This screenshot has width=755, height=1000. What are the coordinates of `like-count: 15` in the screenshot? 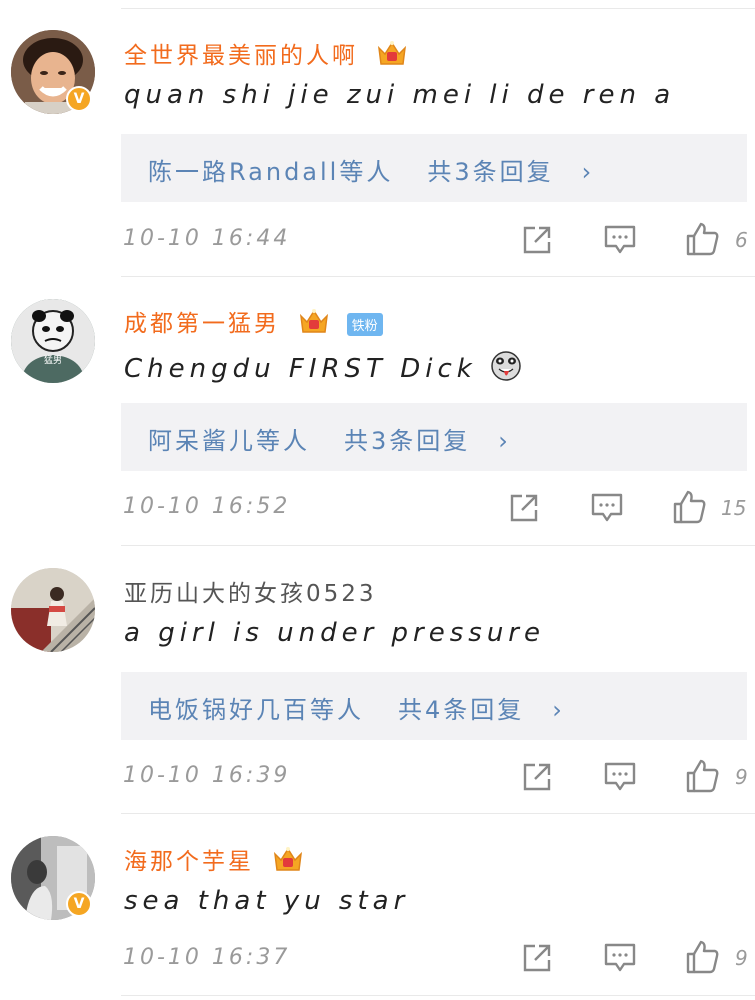 It's located at (734, 508).